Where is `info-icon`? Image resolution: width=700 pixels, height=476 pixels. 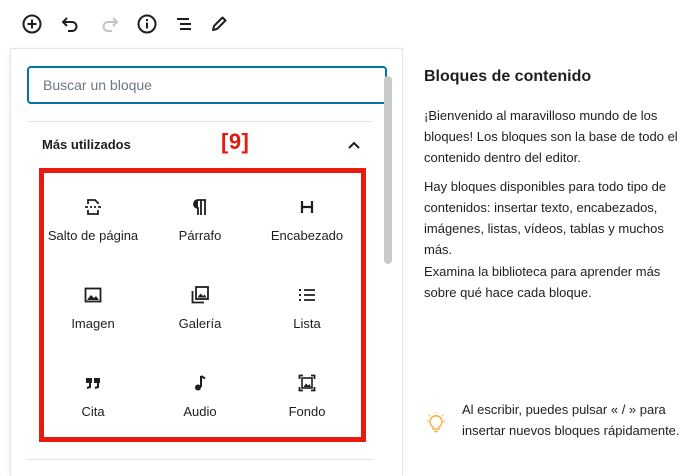
info-icon is located at coordinates (147, 24).